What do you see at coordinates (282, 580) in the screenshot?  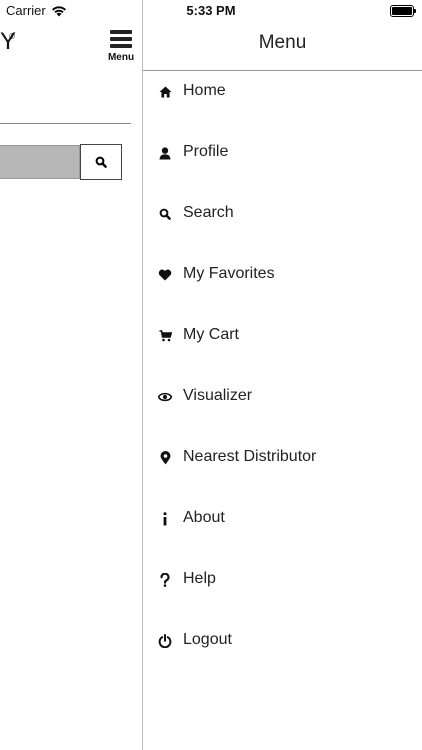 I see `menu-item-help: Help` at bounding box center [282, 580].